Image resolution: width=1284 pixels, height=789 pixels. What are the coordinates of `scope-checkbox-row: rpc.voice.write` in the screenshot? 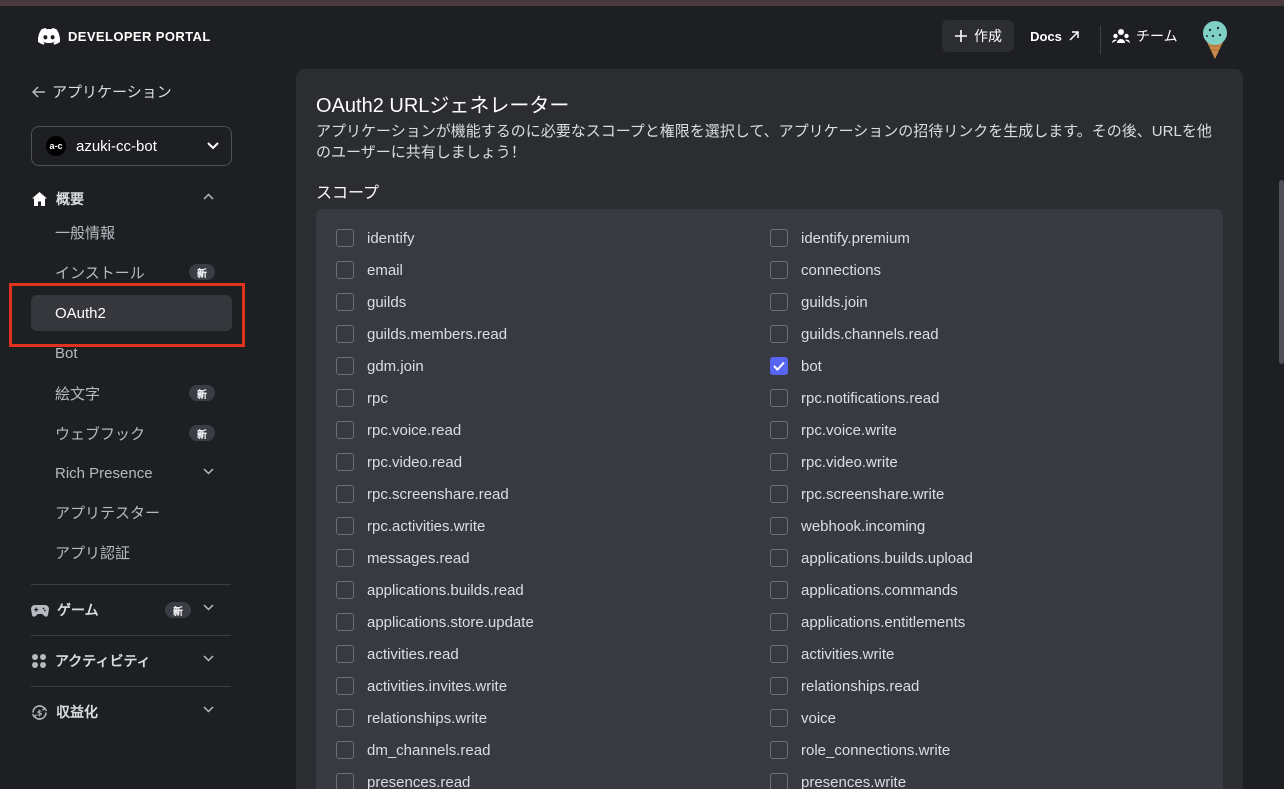 It's located at (871, 430).